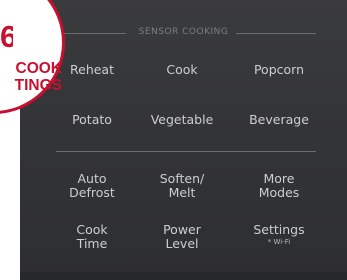  What do you see at coordinates (182, 70) in the screenshot?
I see `cook-button: Cook` at bounding box center [182, 70].